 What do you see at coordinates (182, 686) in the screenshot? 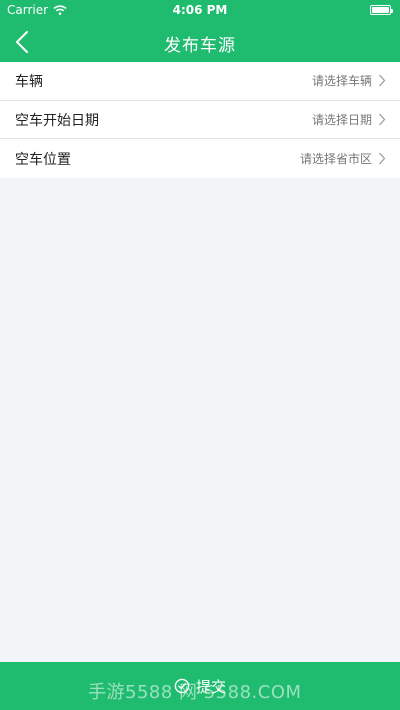
I see `check-circle-icon` at bounding box center [182, 686].